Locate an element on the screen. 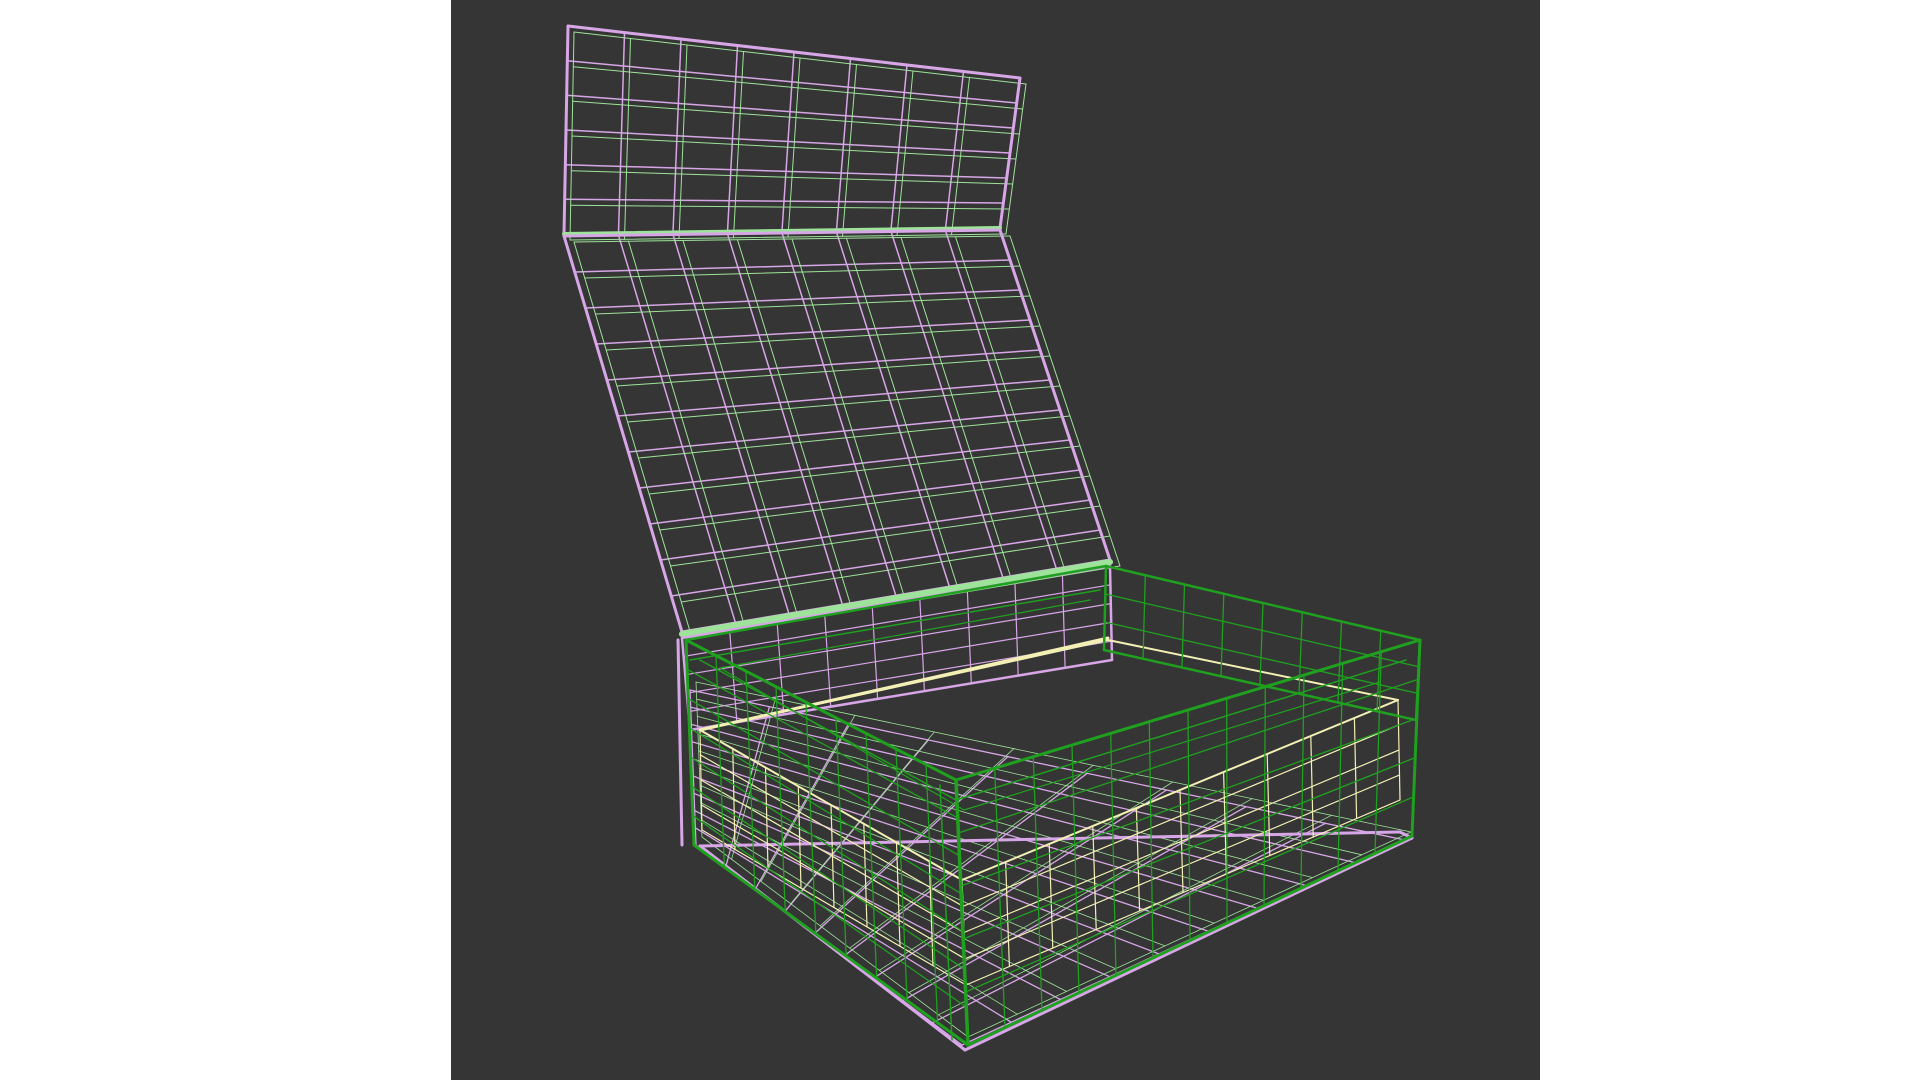 The image size is (1920, 1080). outer-left-grid-row is located at coordinates (824, 777).